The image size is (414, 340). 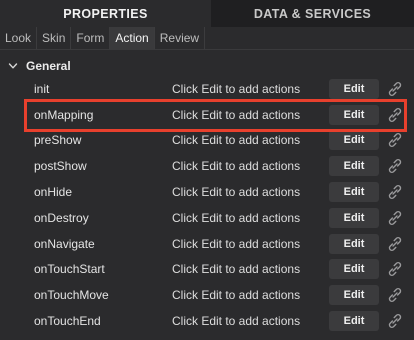 I want to click on action-name: onTouchEnd, so click(x=67, y=321).